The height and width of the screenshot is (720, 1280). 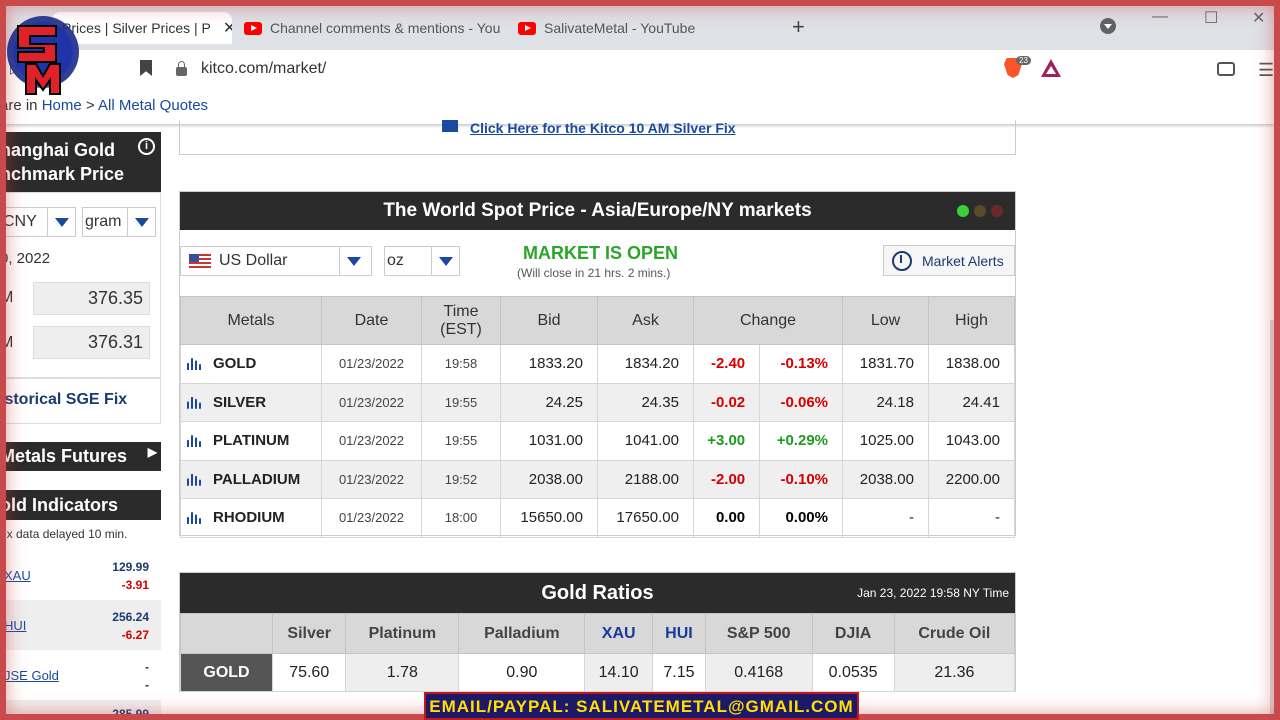 What do you see at coordinates (726, 518) in the screenshot?
I see `change-cell: 0.00` at bounding box center [726, 518].